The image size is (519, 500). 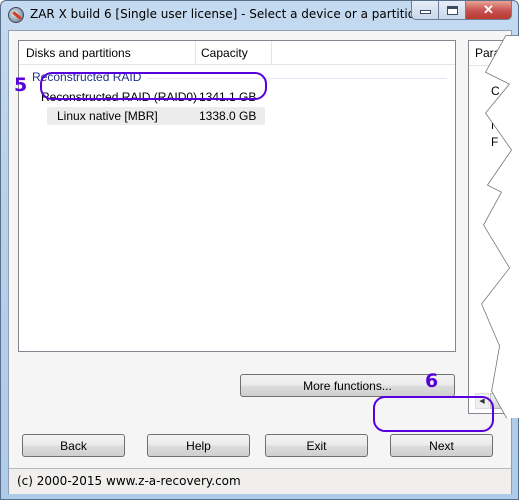 I want to click on annotation-step-5: 5, so click(x=21, y=85).